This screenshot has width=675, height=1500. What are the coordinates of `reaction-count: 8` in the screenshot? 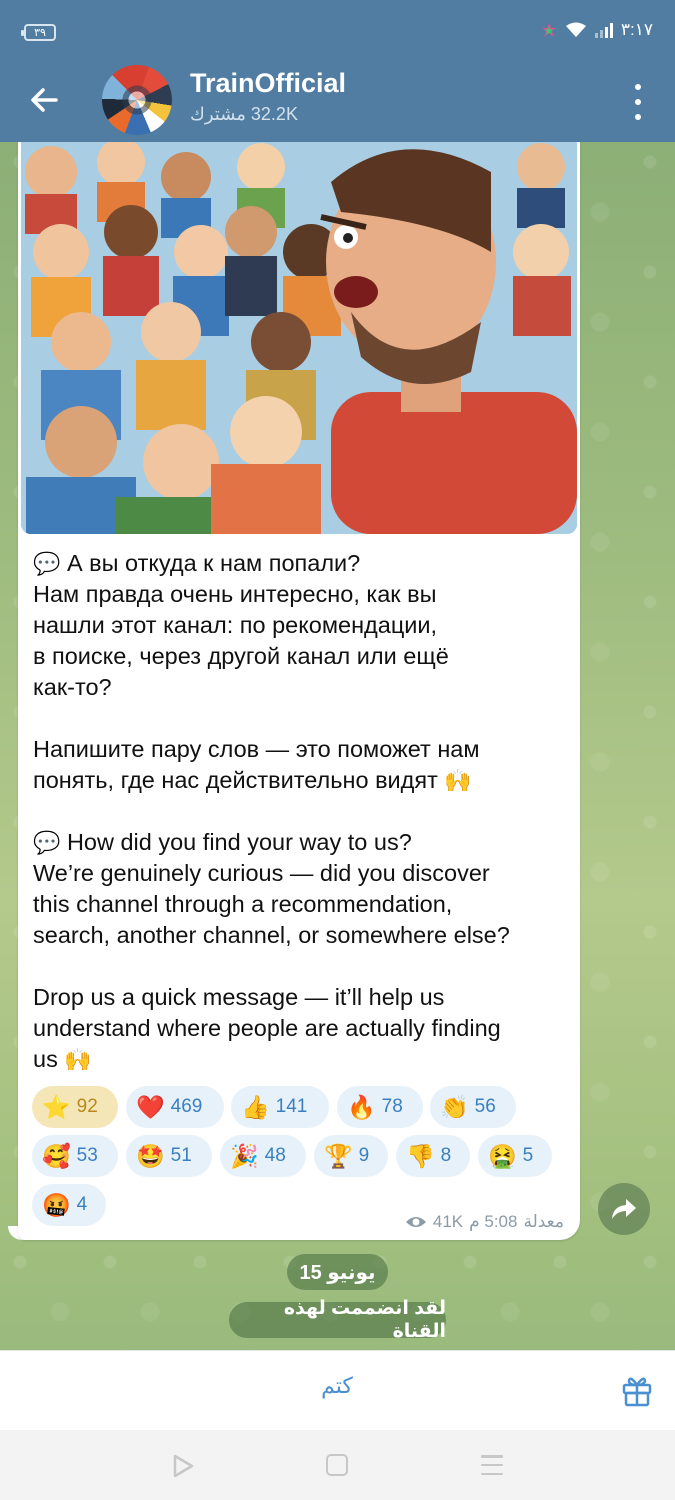 It's located at (446, 1155).